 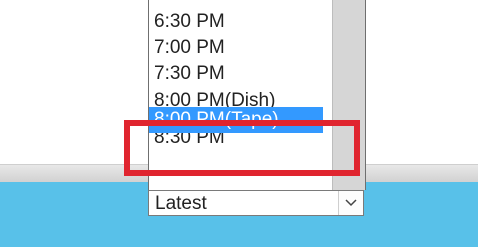 What do you see at coordinates (241, 22) in the screenshot?
I see `option-630pm: 6:30 PM` at bounding box center [241, 22].